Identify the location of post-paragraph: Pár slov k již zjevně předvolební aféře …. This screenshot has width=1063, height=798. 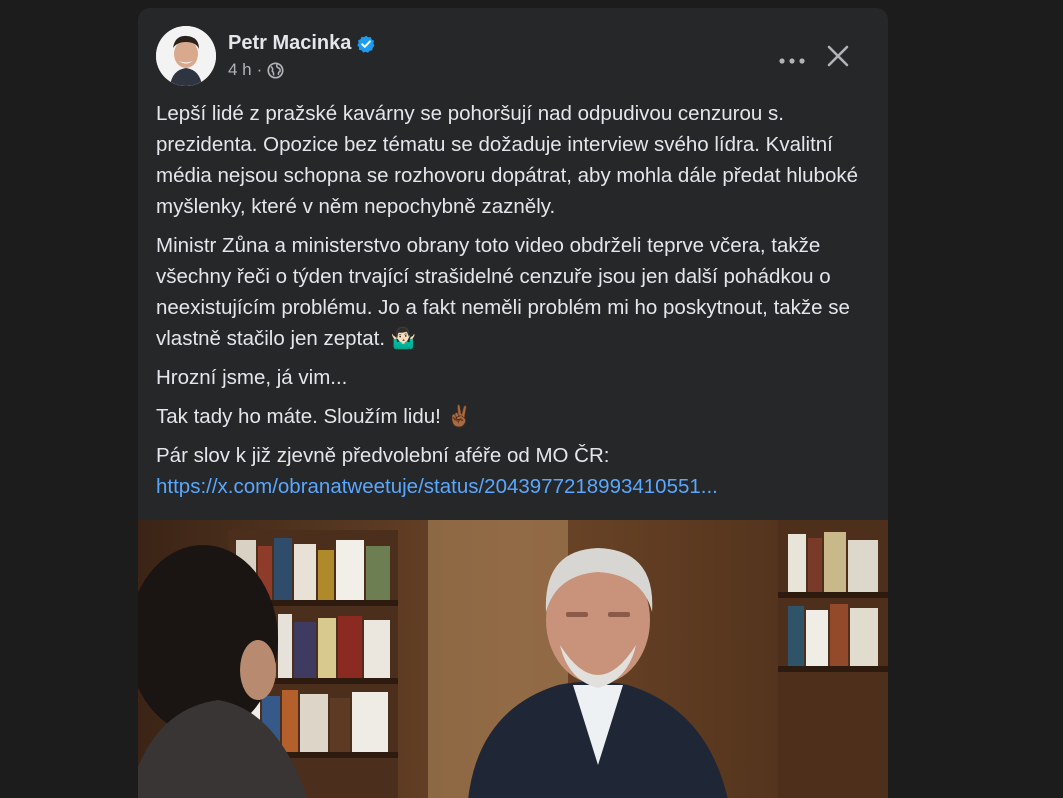
(383, 455).